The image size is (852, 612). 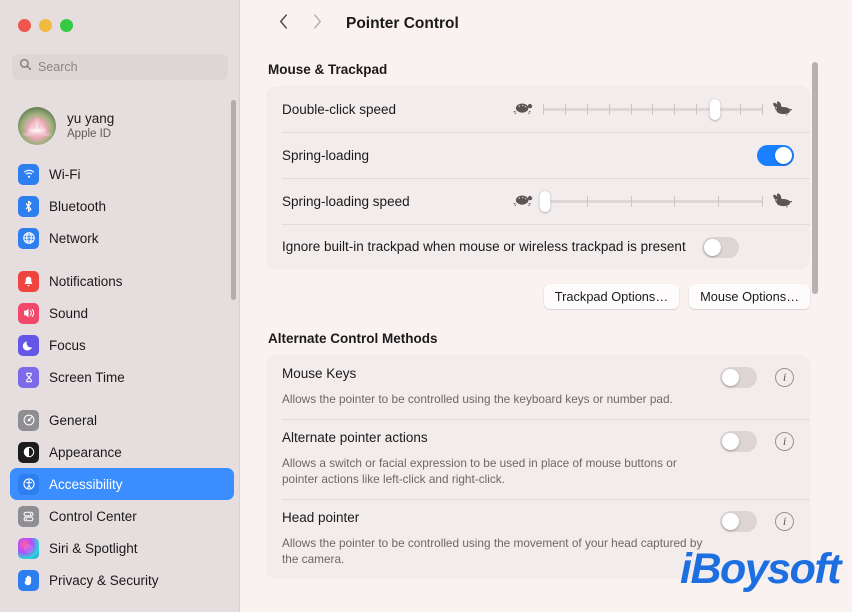 I want to click on sidebar-item-apple-id: yu yang Apple ID, so click(x=123, y=126).